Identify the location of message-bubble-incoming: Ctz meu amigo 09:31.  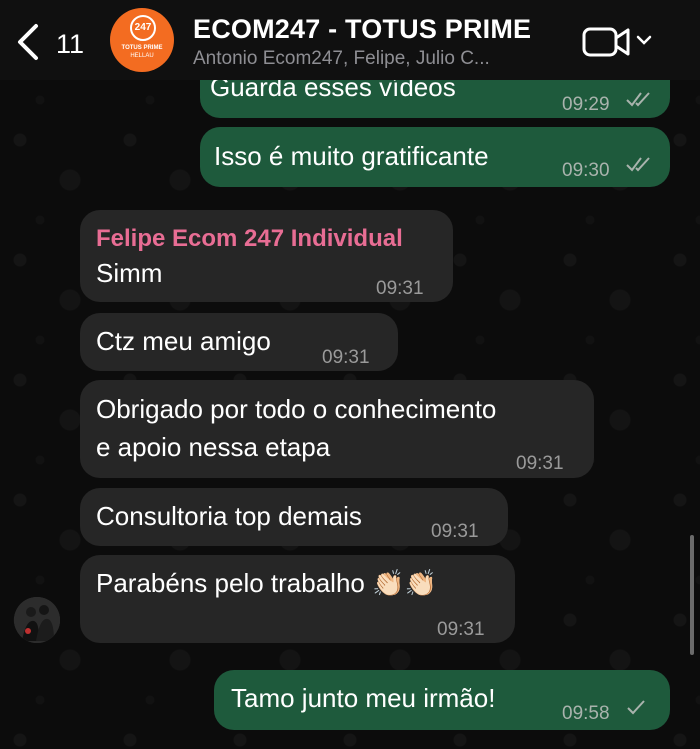
(239, 342).